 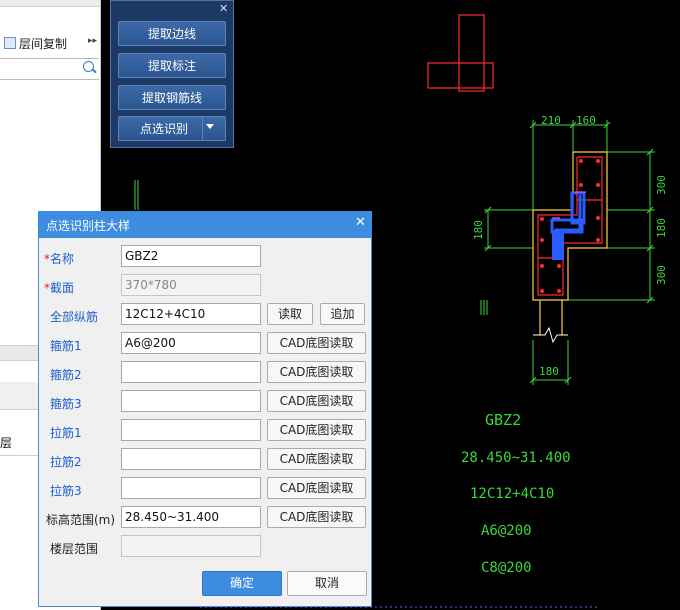 What do you see at coordinates (512, 494) in the screenshot?
I see `cad-label-long-bars: 12C12+4C10` at bounding box center [512, 494].